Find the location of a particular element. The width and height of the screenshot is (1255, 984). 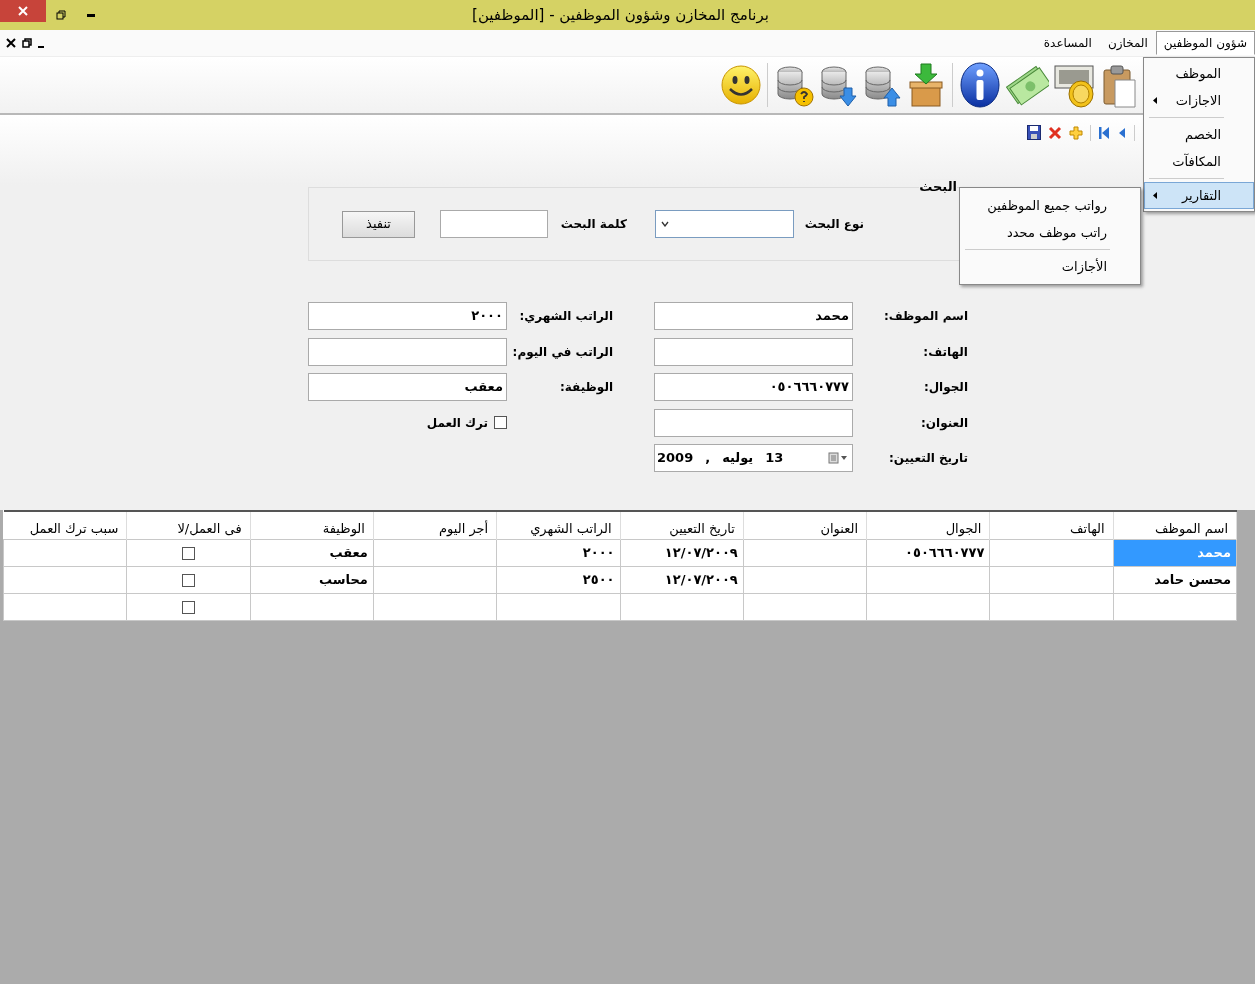

table-cell: محمد is located at coordinates (1175, 552).